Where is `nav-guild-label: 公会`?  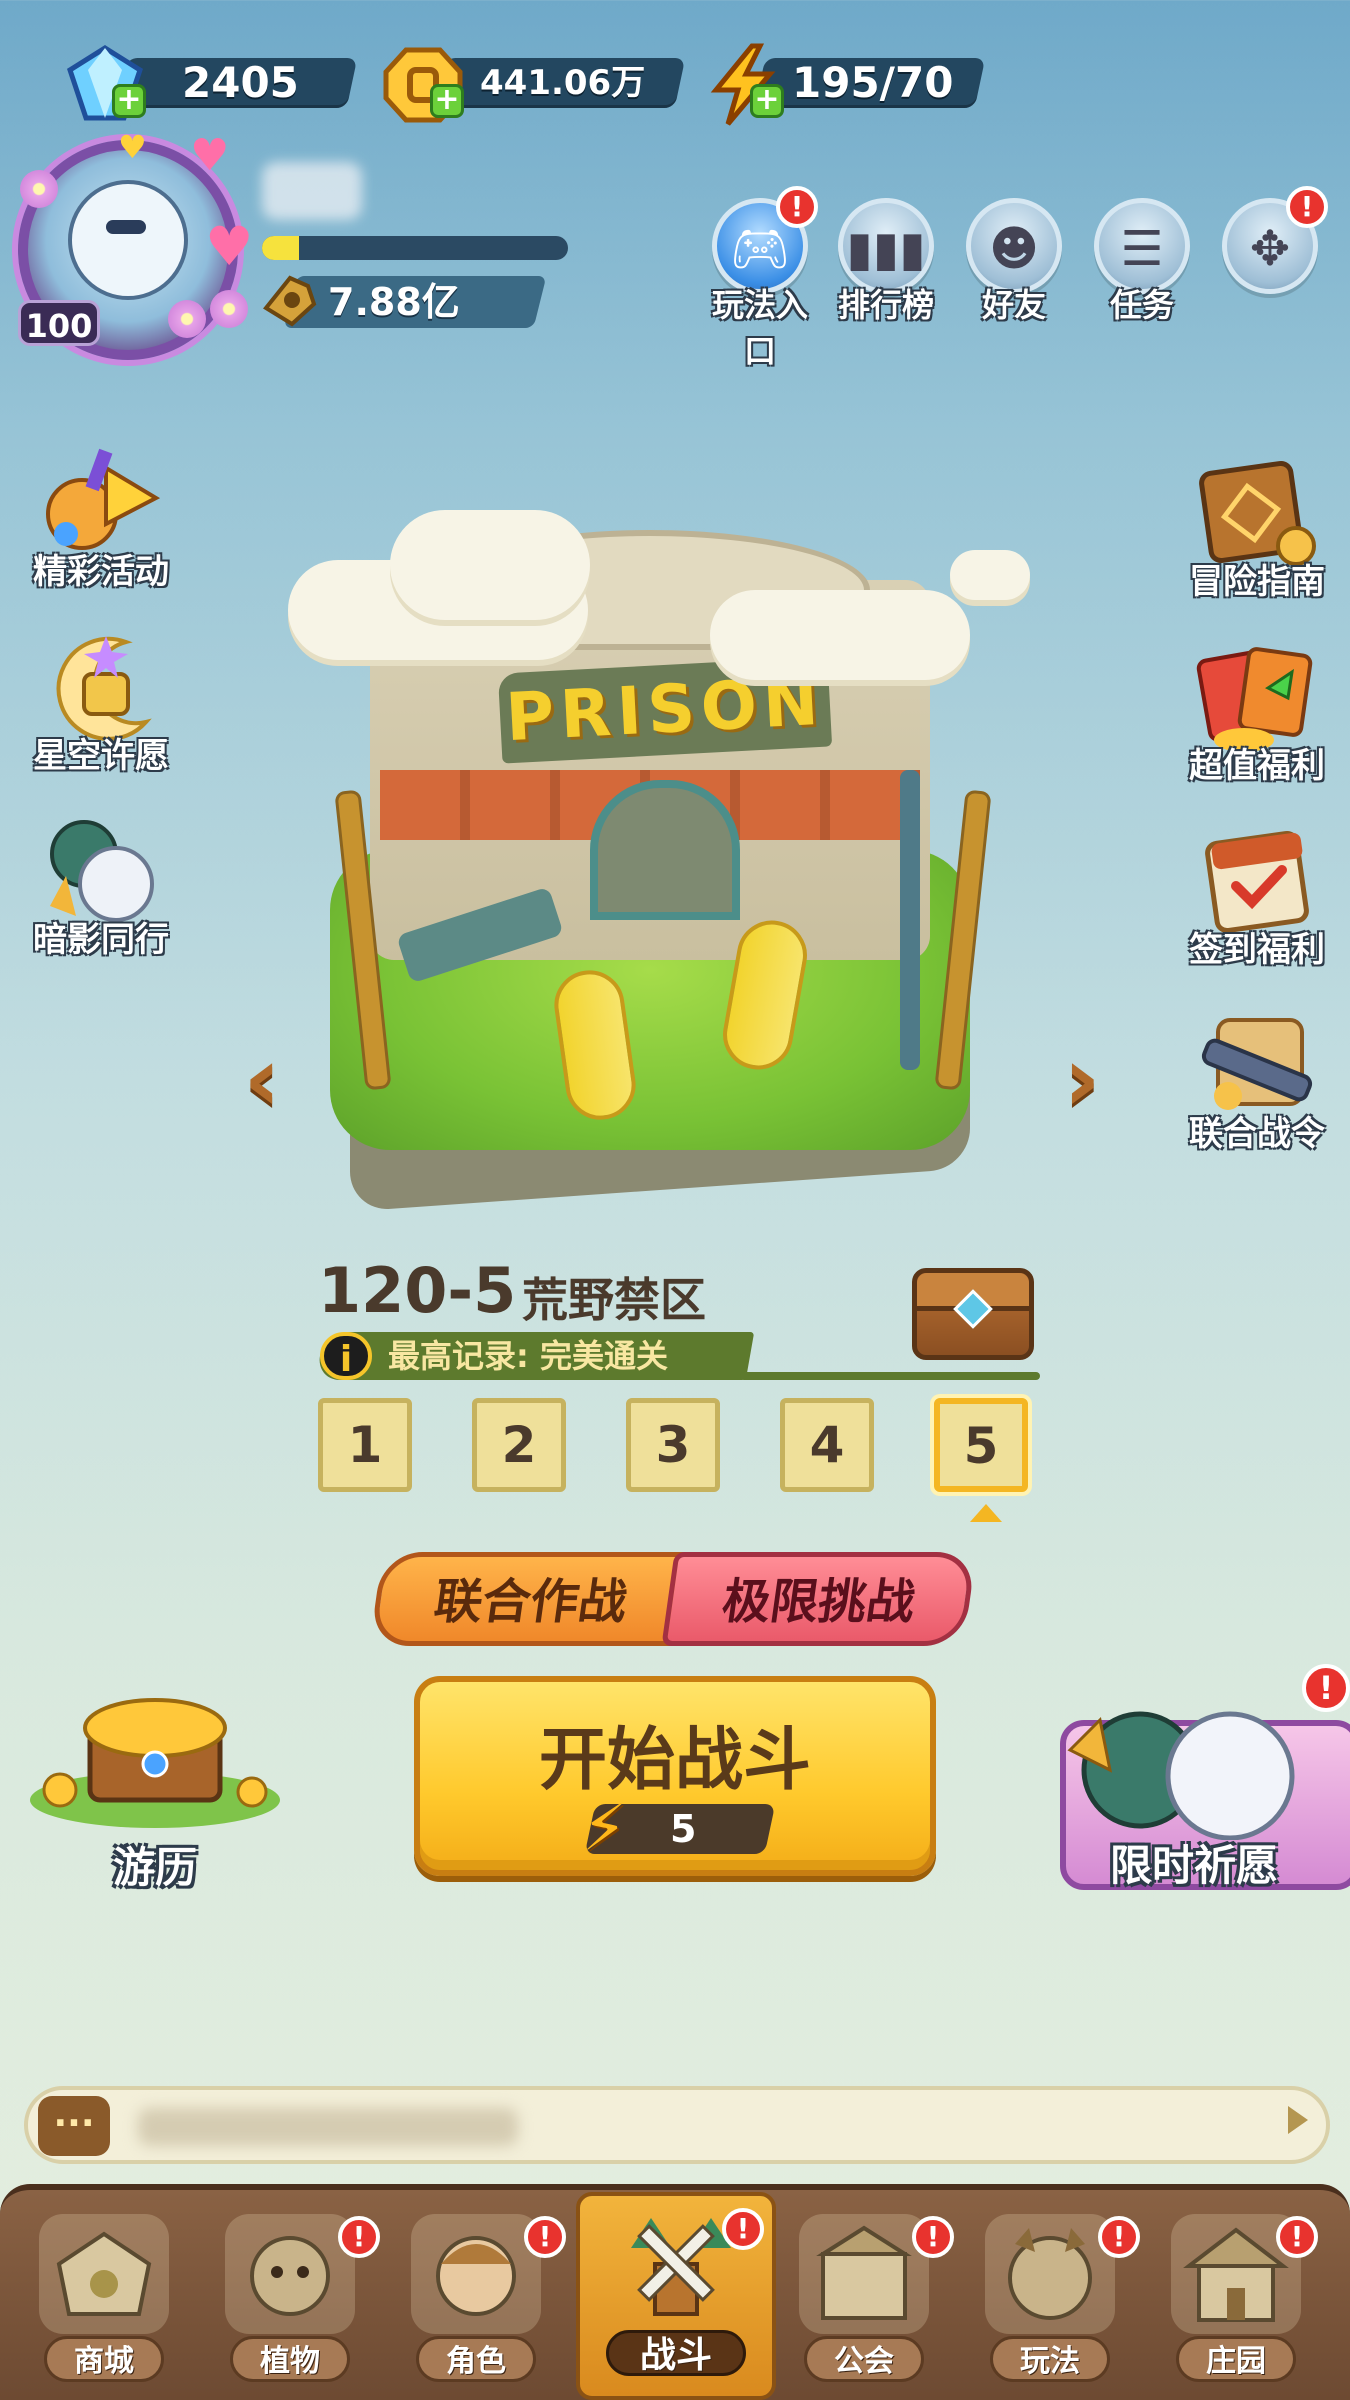
nav-guild-label: 公会 is located at coordinates (864, 2359).